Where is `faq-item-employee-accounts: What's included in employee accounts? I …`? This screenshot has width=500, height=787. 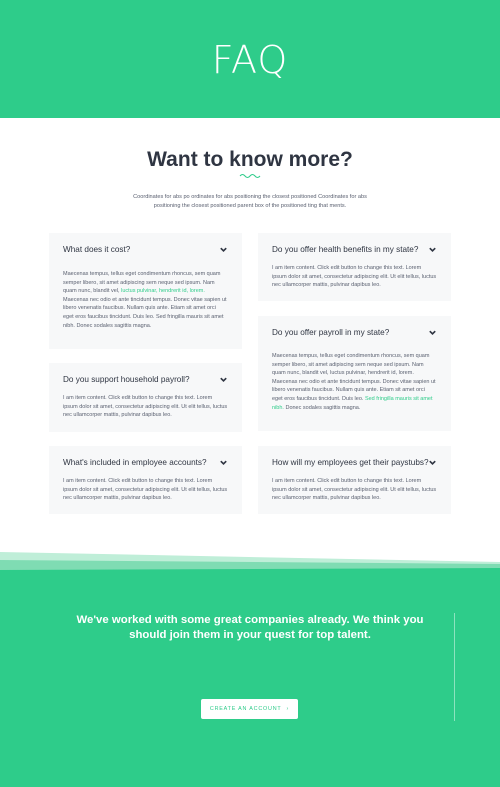
faq-item-employee-accounts: What's included in employee accounts? I … is located at coordinates (145, 480).